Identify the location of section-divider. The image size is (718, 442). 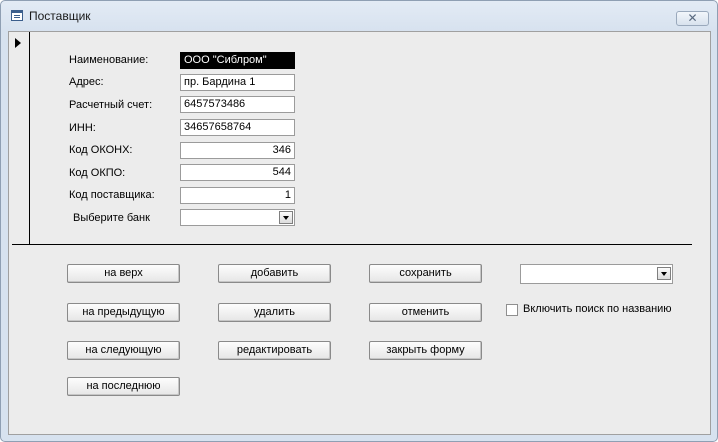
(352, 244).